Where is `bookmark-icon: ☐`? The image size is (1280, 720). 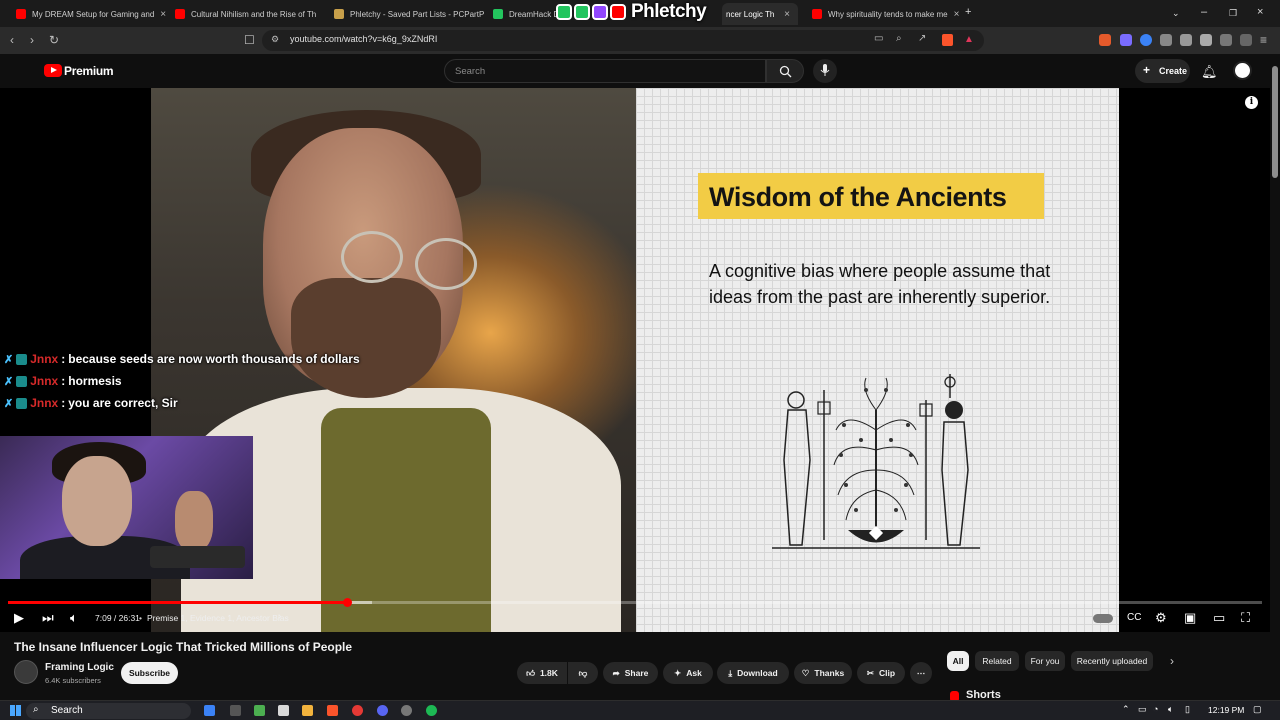 bookmark-icon: ☐ is located at coordinates (249, 40).